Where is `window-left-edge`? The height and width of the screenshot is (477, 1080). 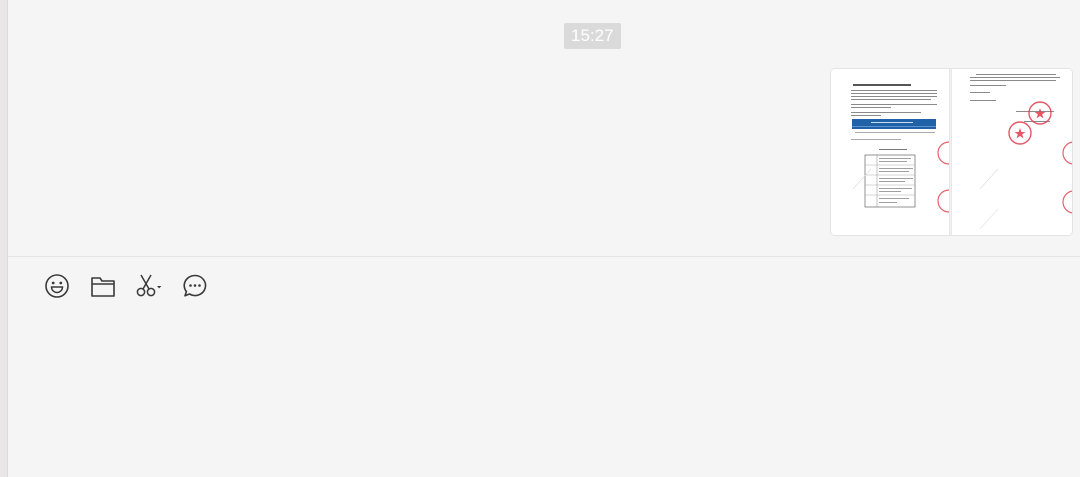
window-left-edge is located at coordinates (4, 238).